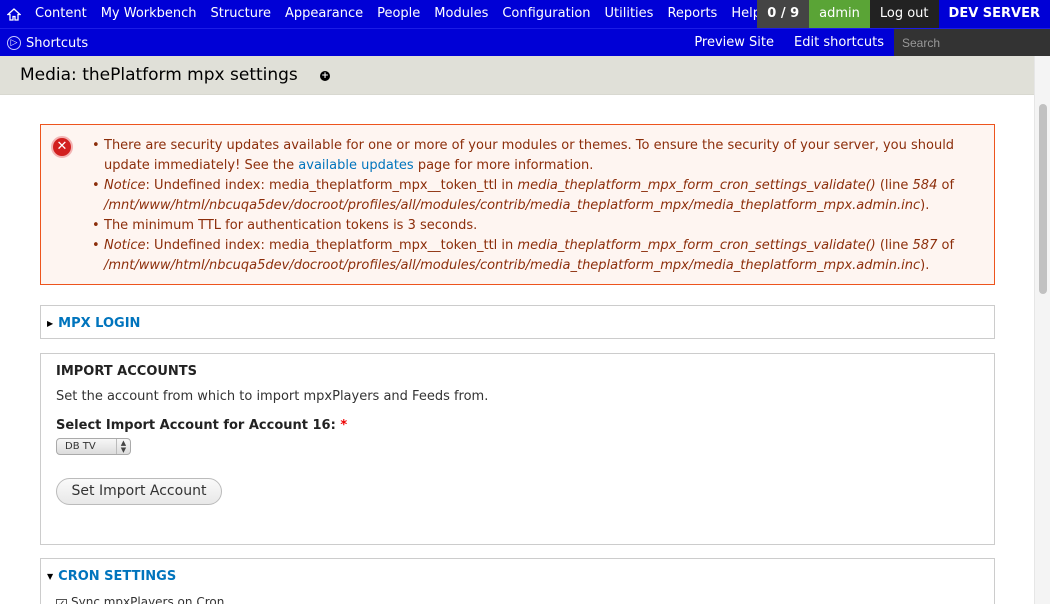  Describe the element at coordinates (324, 14) in the screenshot. I see `toolbar-item-appearance: Appearance` at that location.